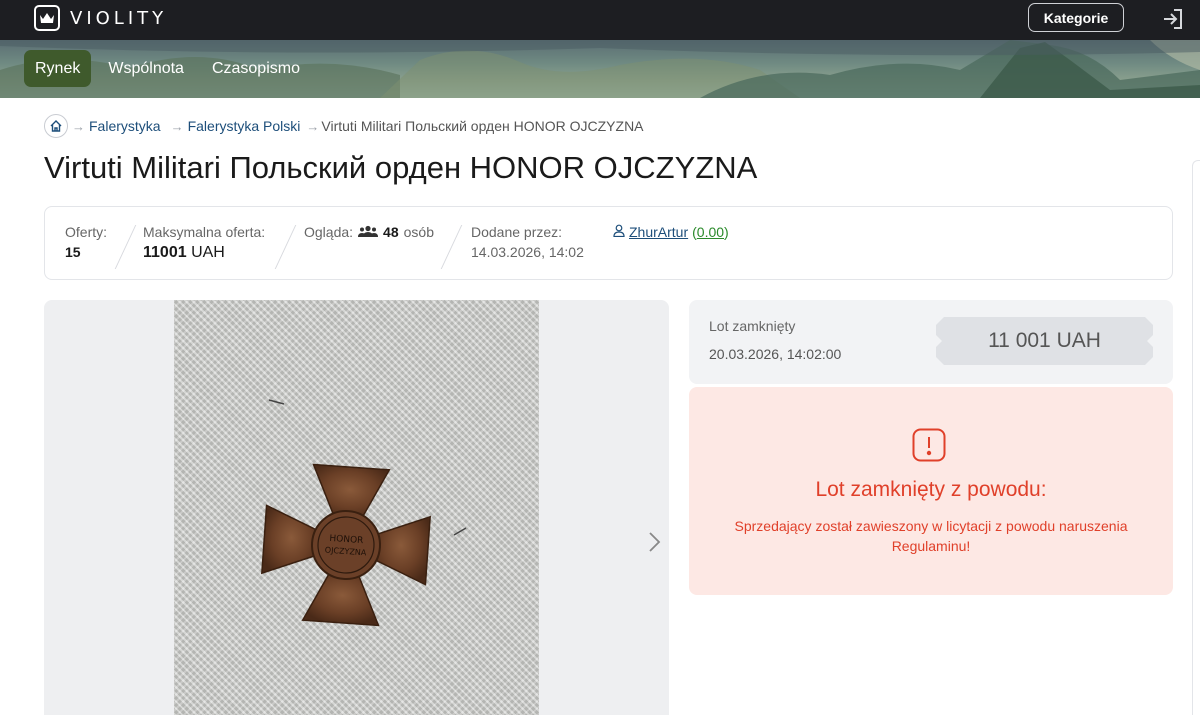  What do you see at coordinates (1196, 437) in the screenshot?
I see `scrollbar-edge` at bounding box center [1196, 437].